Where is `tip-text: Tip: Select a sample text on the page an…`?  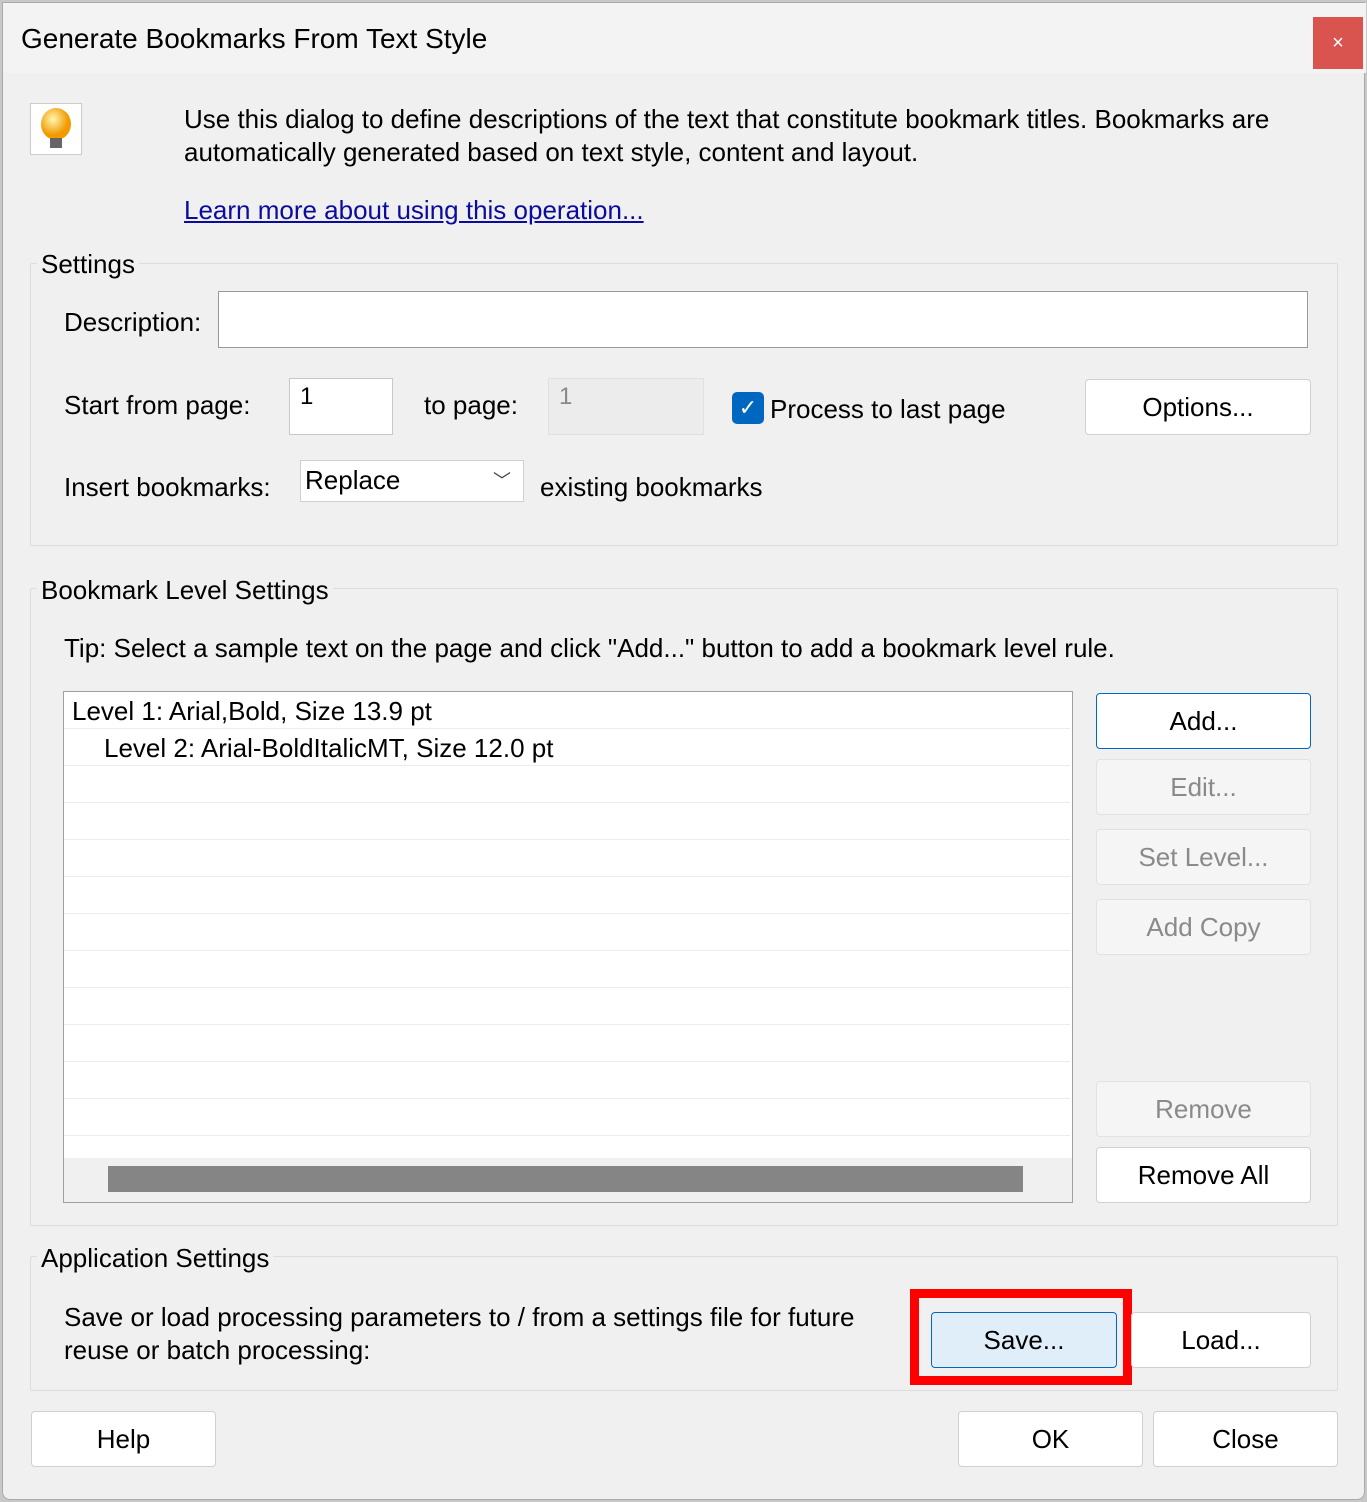
tip-text: Tip: Select a sample text on the page an… is located at coordinates (589, 648).